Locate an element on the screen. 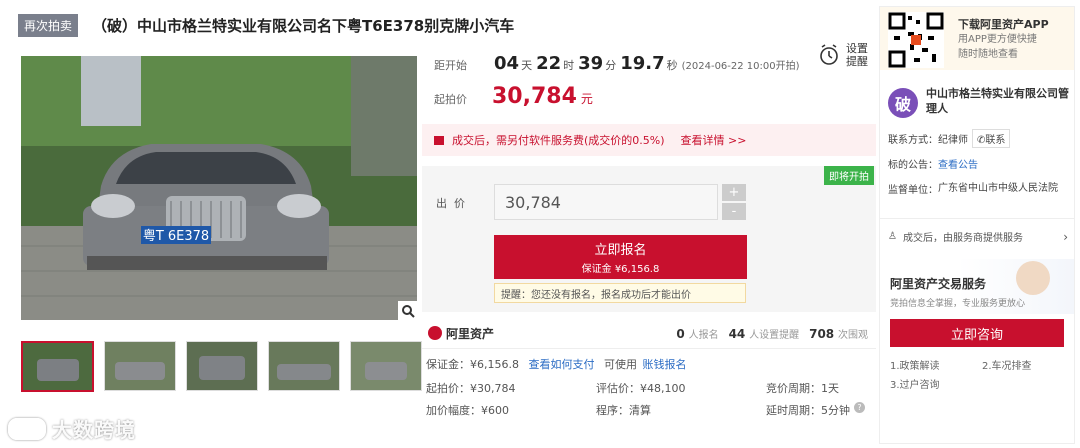 Image resolution: width=1080 pixels, height=448 pixels. app-title: 下载阿里资产APP is located at coordinates (1003, 24).